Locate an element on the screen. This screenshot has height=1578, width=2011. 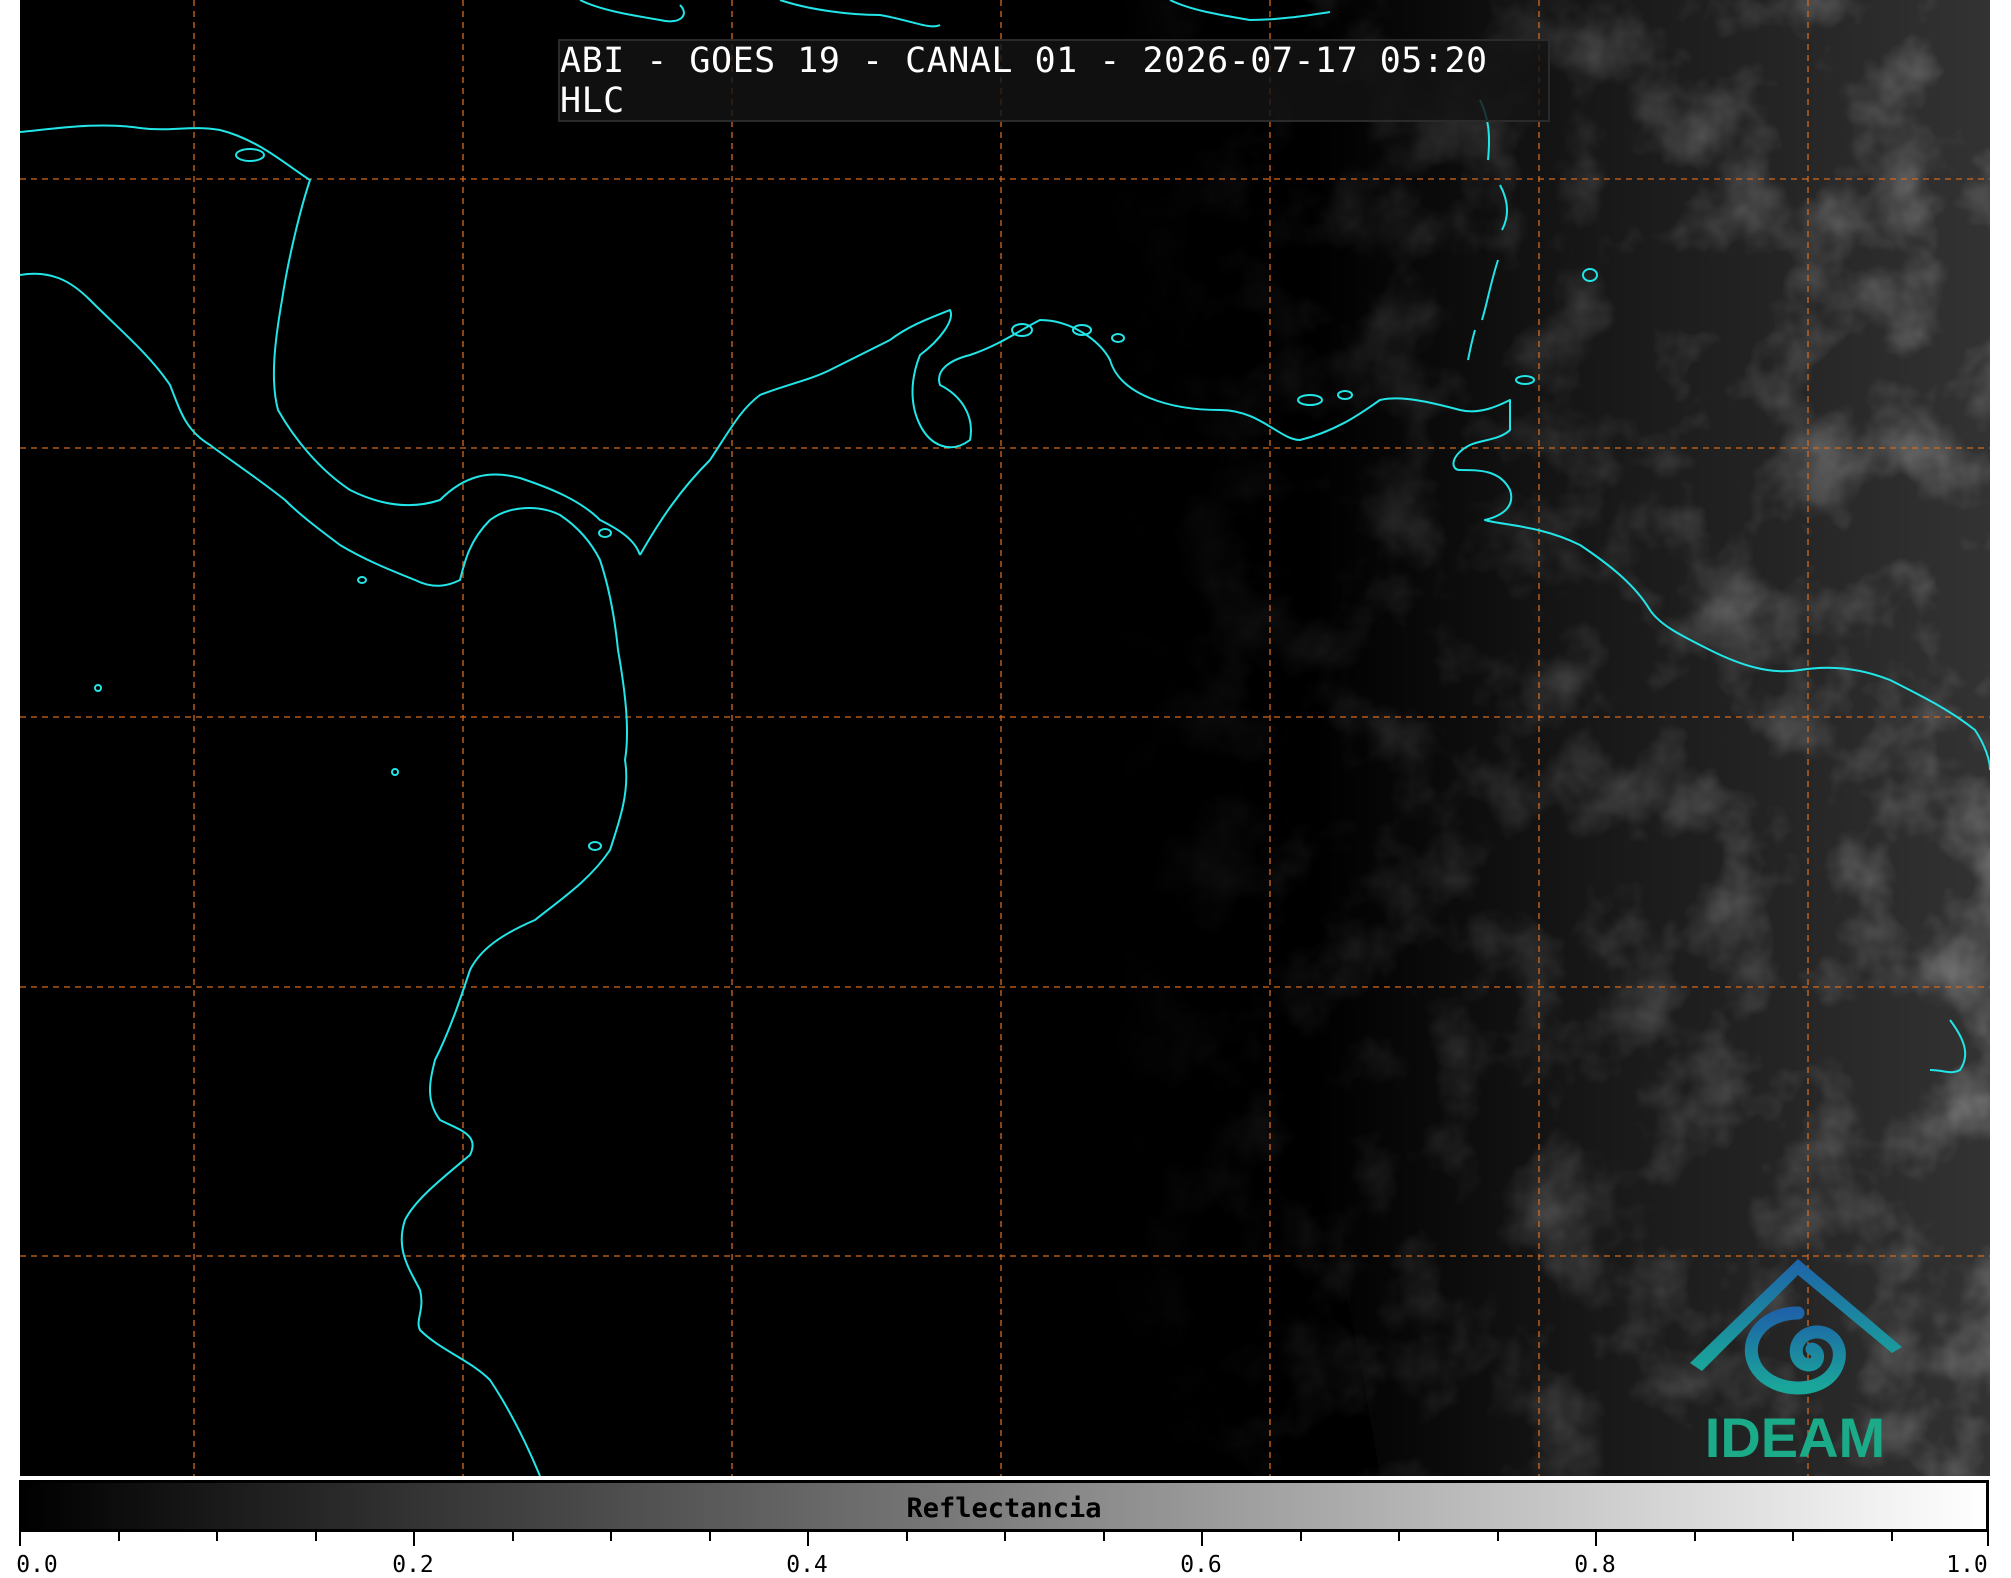
colorbar-label: Reflectancia is located at coordinates (1004, 1508).